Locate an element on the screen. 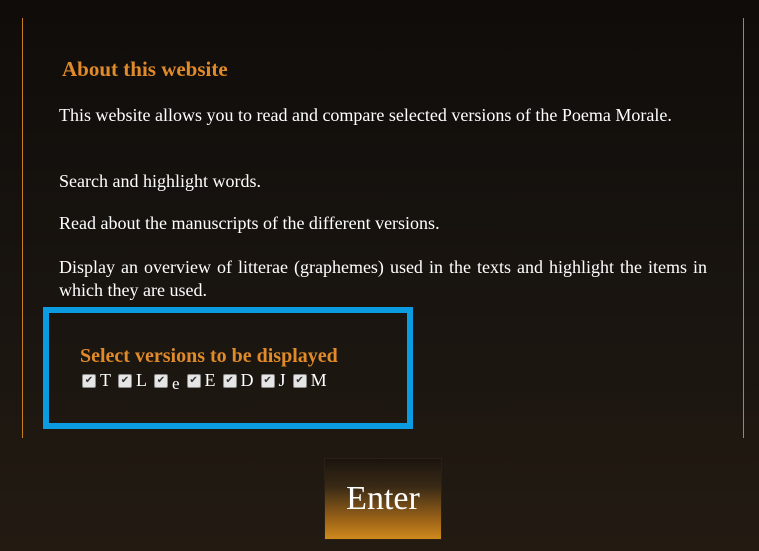  version-checkbox-e-small: ✔ is located at coordinates (161, 380).